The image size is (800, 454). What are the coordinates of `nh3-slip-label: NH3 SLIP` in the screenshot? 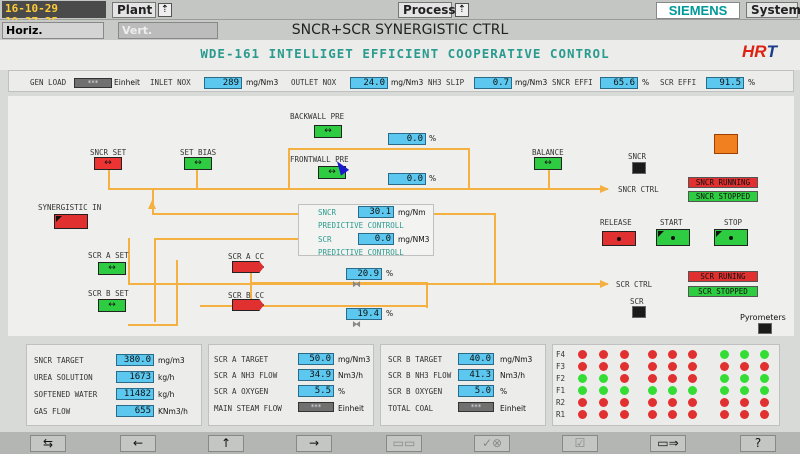 It's located at (446, 82).